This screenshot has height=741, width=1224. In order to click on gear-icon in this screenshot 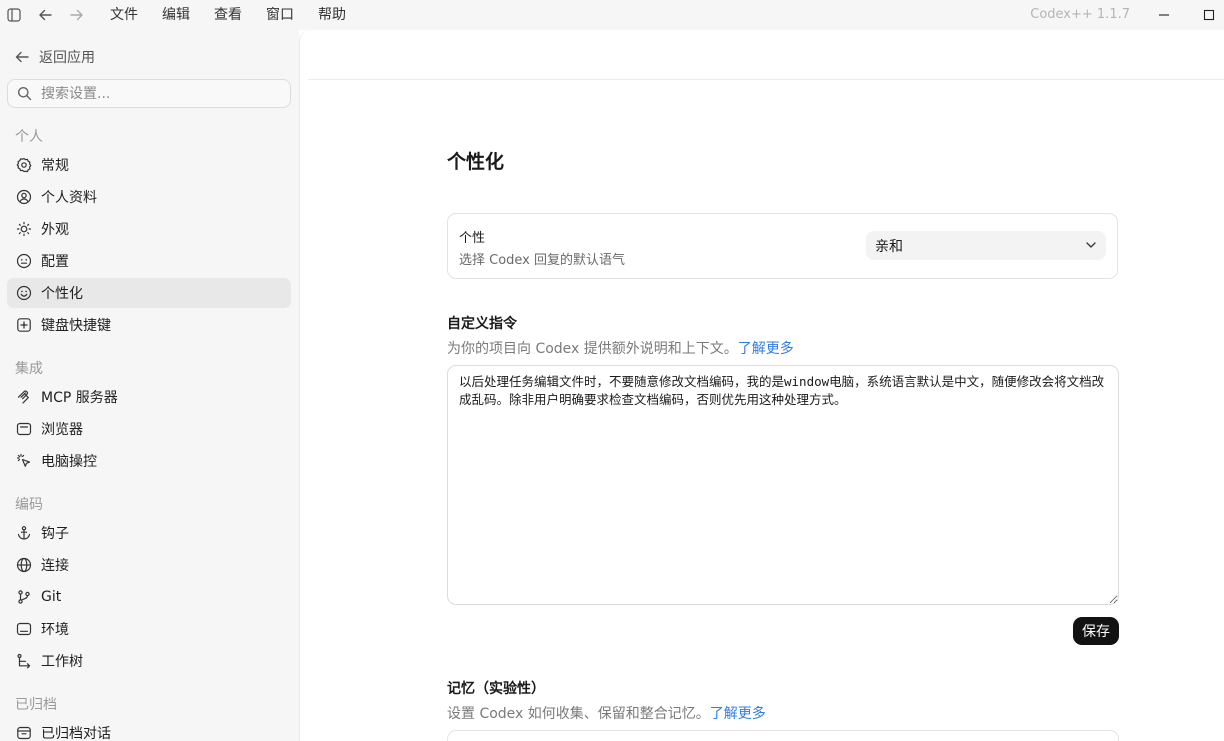, I will do `click(24, 165)`.